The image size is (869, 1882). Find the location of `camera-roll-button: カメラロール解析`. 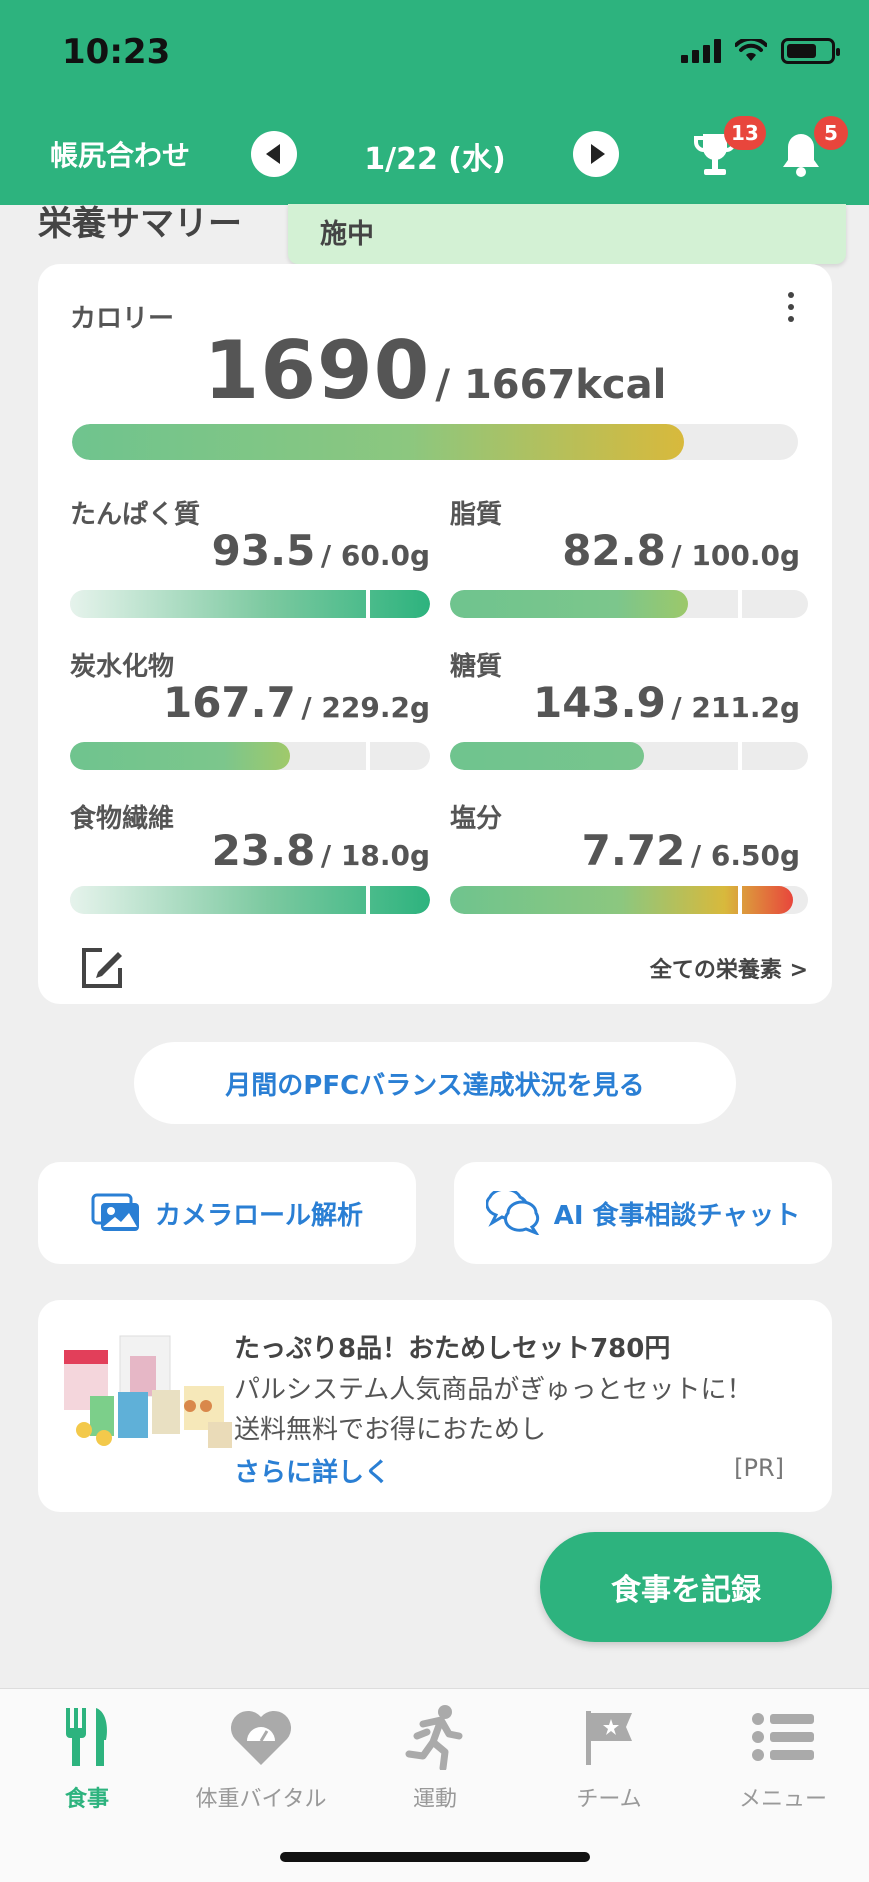

camera-roll-button: カメラロール解析 is located at coordinates (227, 1213).